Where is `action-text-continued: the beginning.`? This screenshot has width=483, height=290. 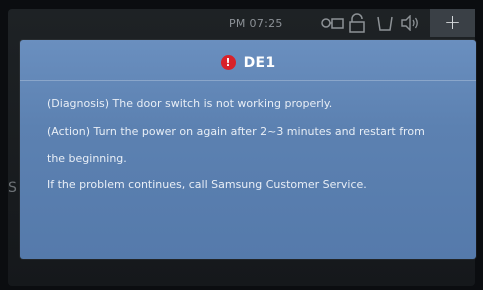
action-text-continued: the beginning. is located at coordinates (87, 158).